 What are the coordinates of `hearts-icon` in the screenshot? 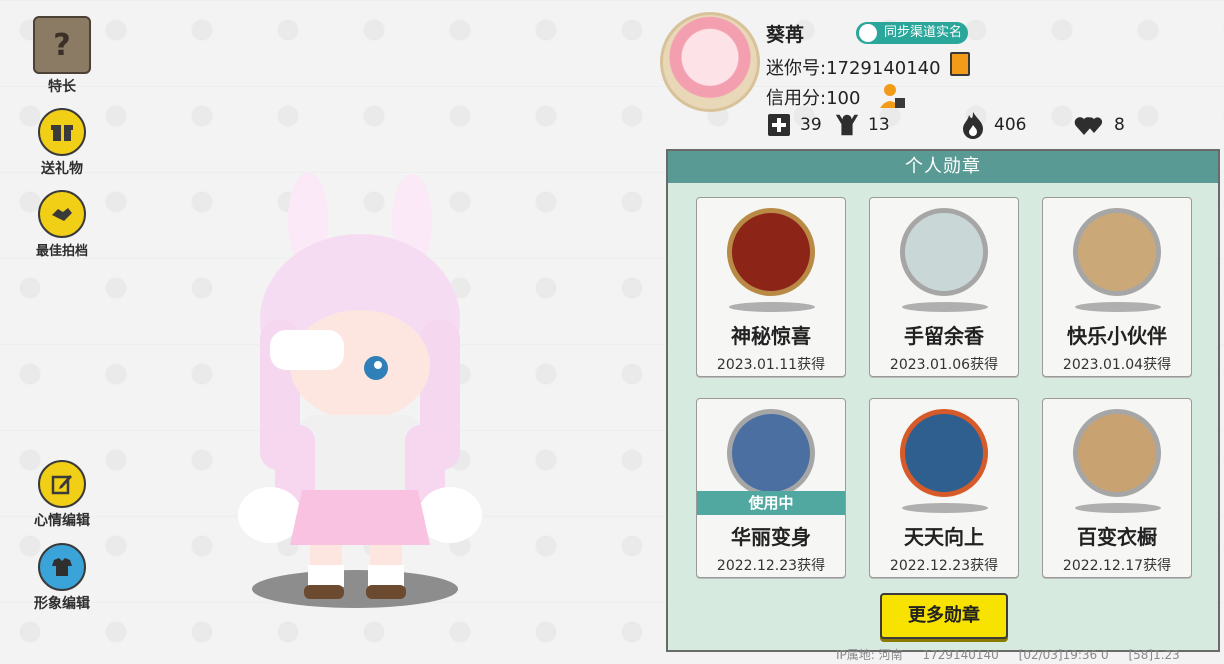 It's located at (1090, 125).